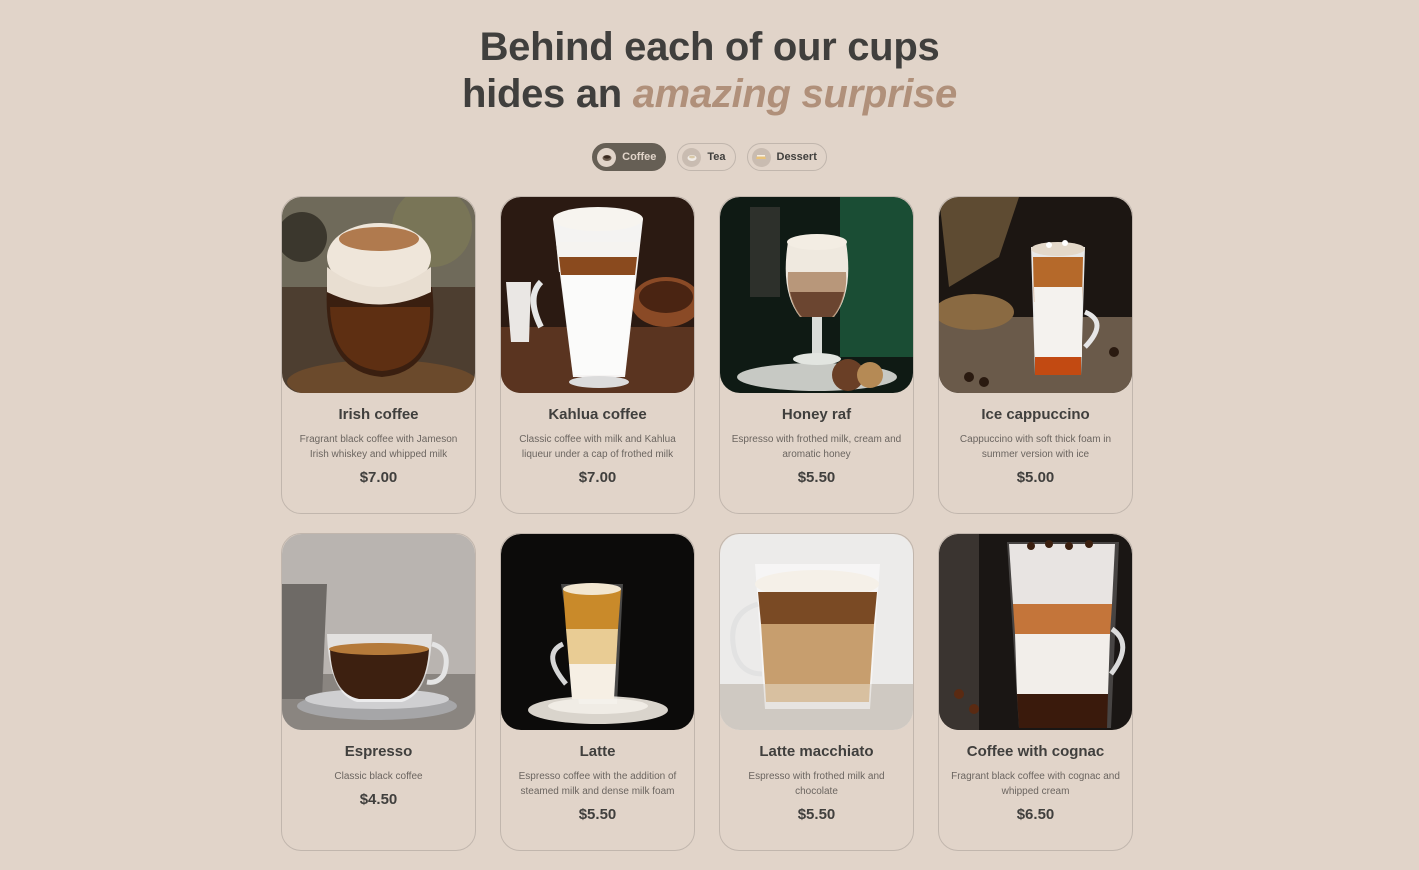 This screenshot has height=870, width=1419. I want to click on coffee-with-cognac-photo, so click(1035, 632).